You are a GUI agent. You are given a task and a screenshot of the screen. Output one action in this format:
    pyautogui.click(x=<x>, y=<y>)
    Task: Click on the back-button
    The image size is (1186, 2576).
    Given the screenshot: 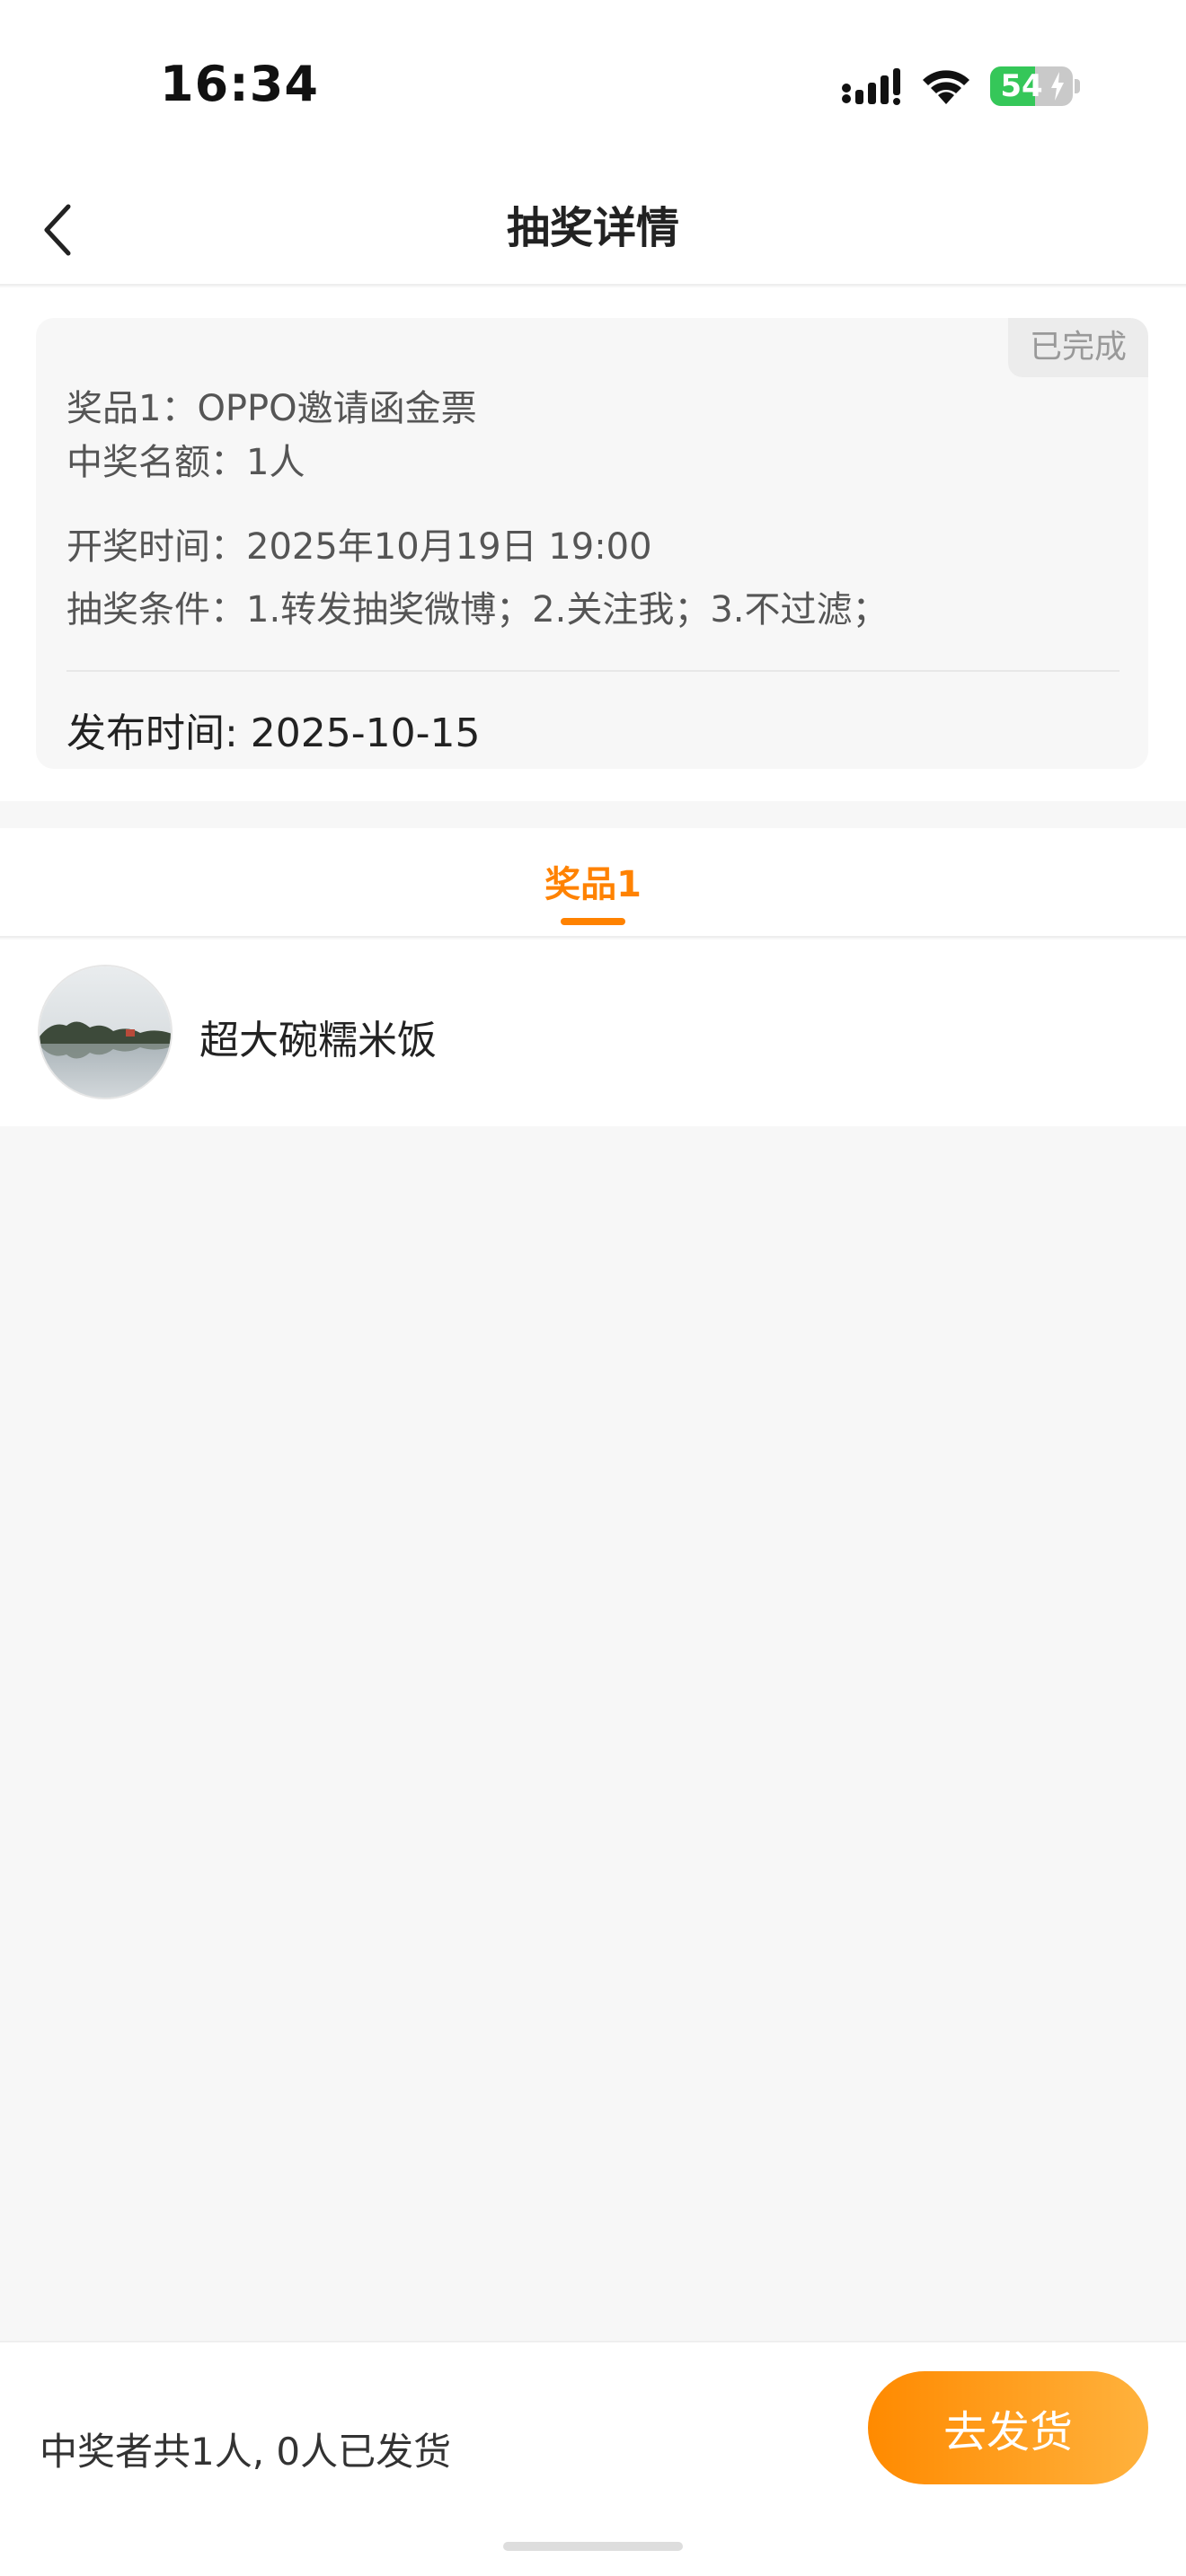 What is the action you would take?
    pyautogui.click(x=57, y=230)
    